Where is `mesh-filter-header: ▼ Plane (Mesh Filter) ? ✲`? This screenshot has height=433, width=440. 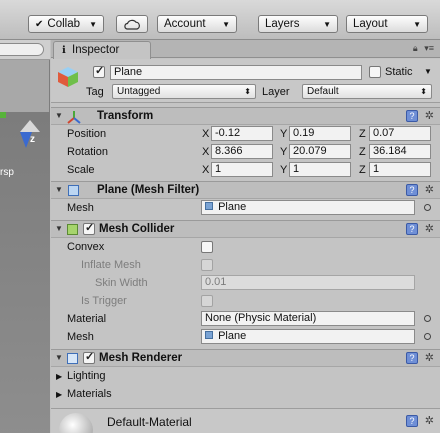 mesh-filter-header: ▼ Plane (Mesh Filter) ? ✲ is located at coordinates (245, 190).